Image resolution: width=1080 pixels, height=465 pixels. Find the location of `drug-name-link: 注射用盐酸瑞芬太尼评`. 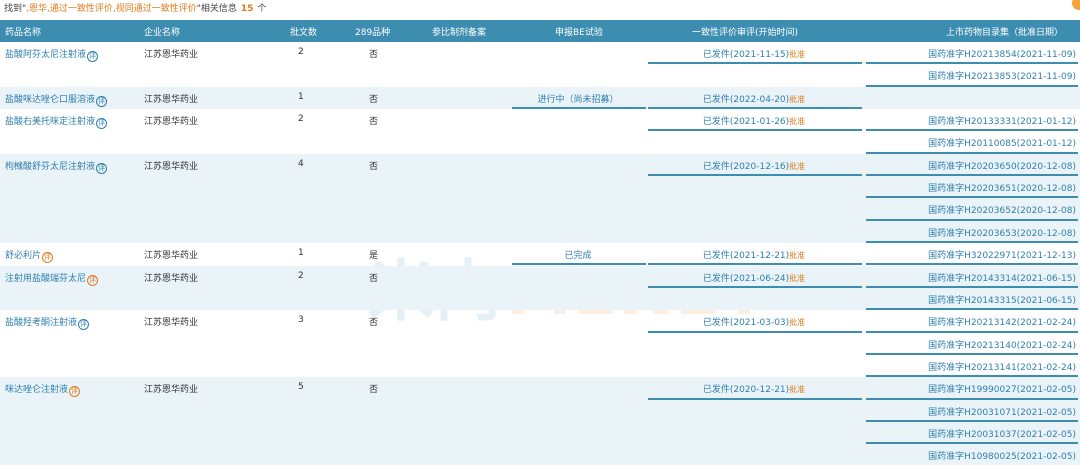

drug-name-link: 注射用盐酸瑞芬太尼评 is located at coordinates (52, 278).